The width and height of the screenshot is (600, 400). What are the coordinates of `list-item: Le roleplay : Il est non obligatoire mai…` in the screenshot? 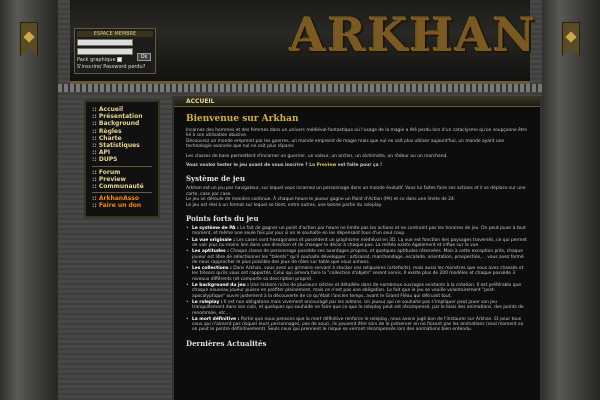 It's located at (357, 308).